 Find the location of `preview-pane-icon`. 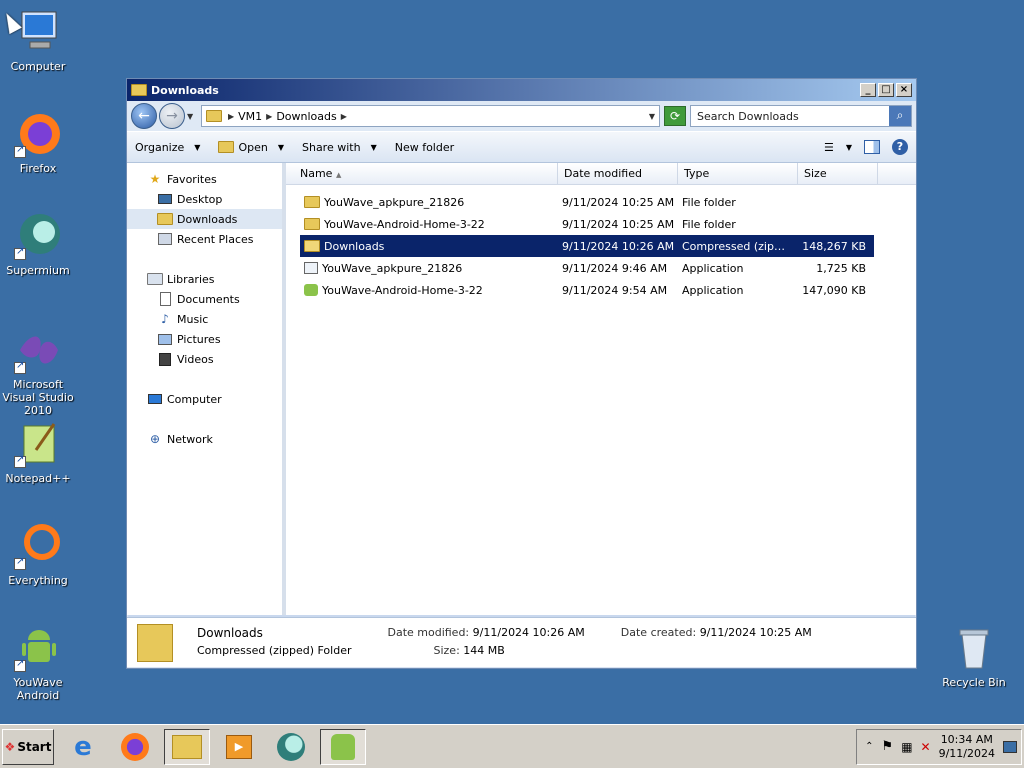

preview-pane-icon is located at coordinates (872, 147).